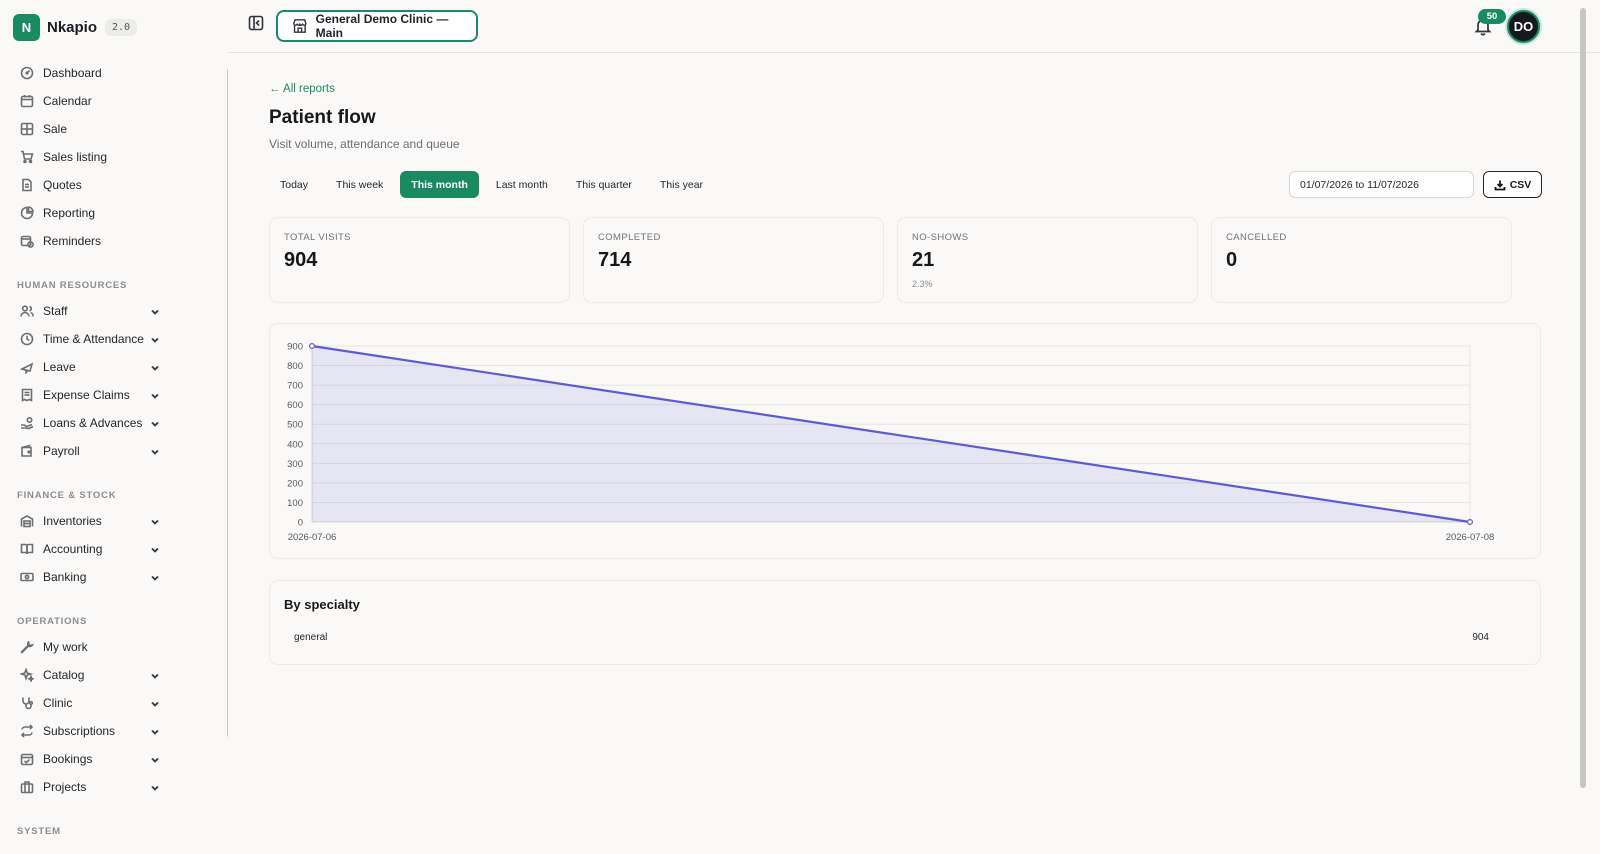  What do you see at coordinates (27, 549) in the screenshot?
I see `book-icon` at bounding box center [27, 549].